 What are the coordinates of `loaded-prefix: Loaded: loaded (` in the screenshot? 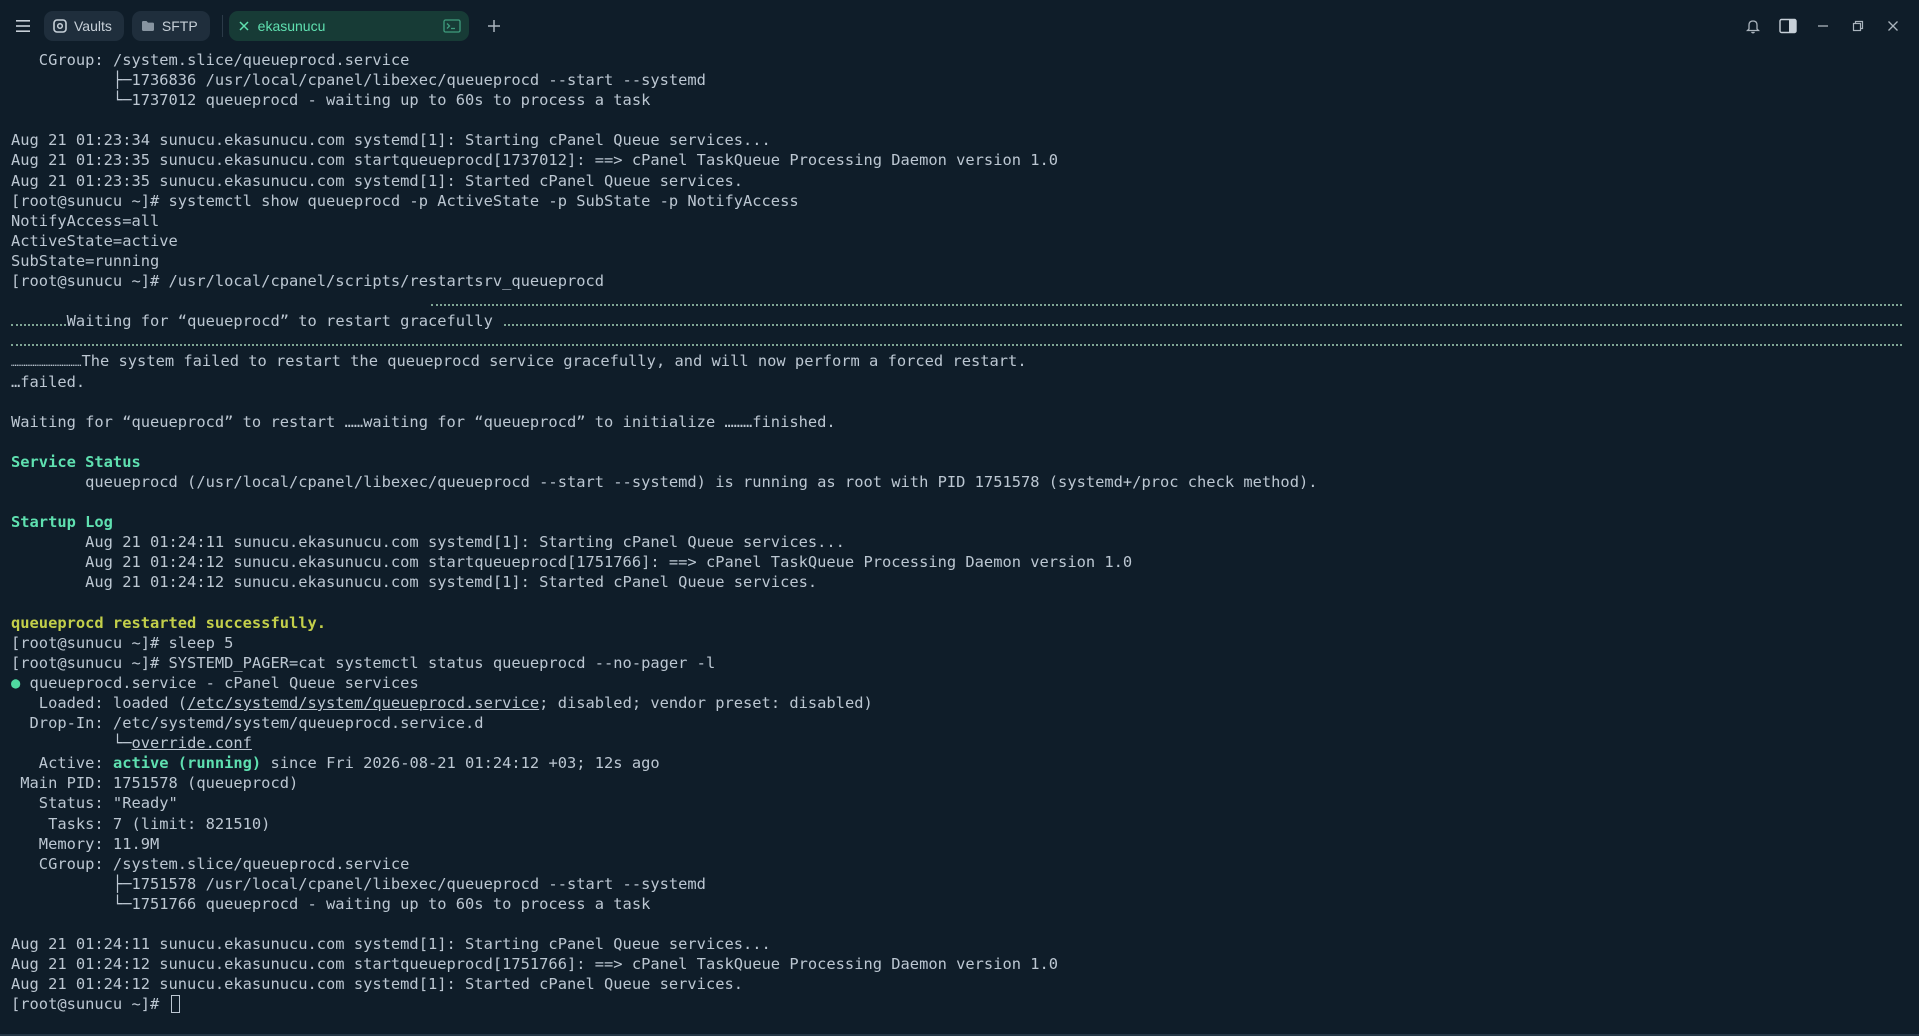 It's located at (99, 703).